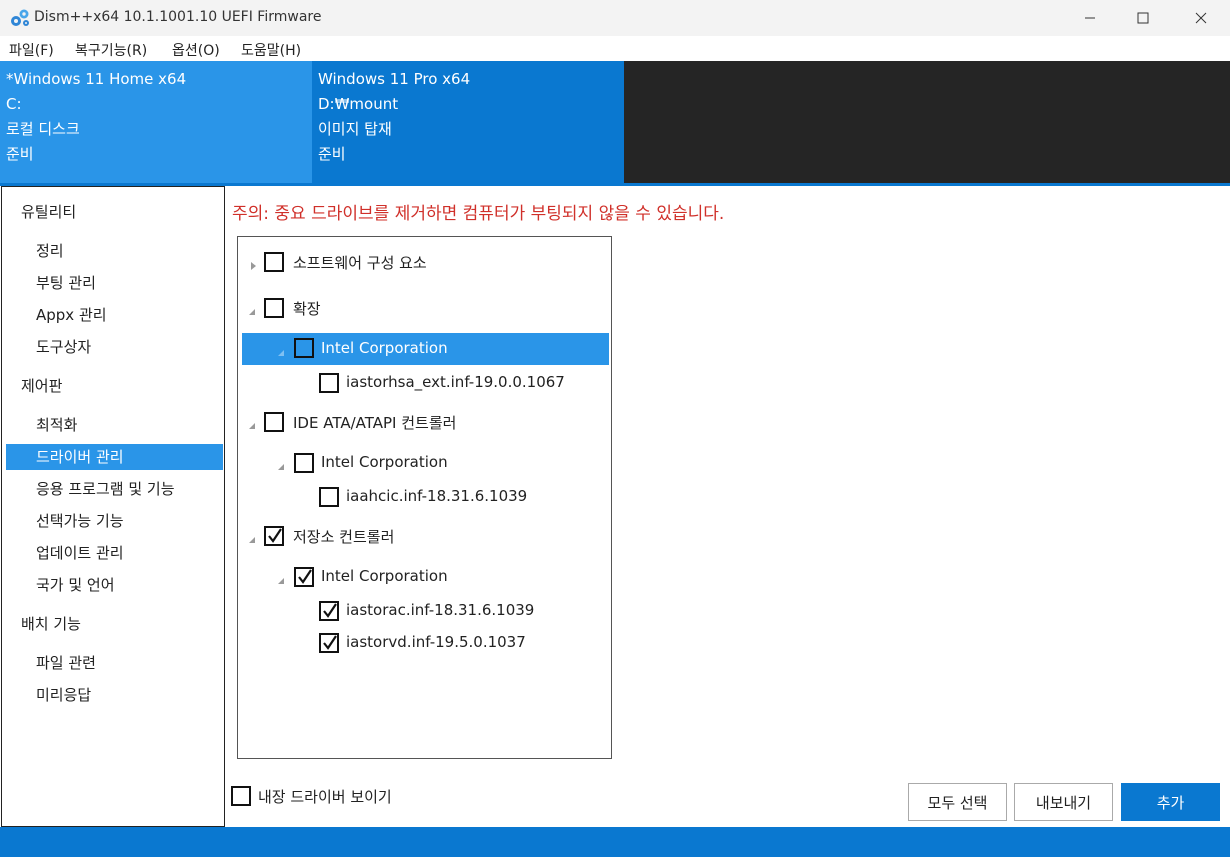  What do you see at coordinates (271, 50) in the screenshot?
I see `menu-help: 도움말(H)` at bounding box center [271, 50].